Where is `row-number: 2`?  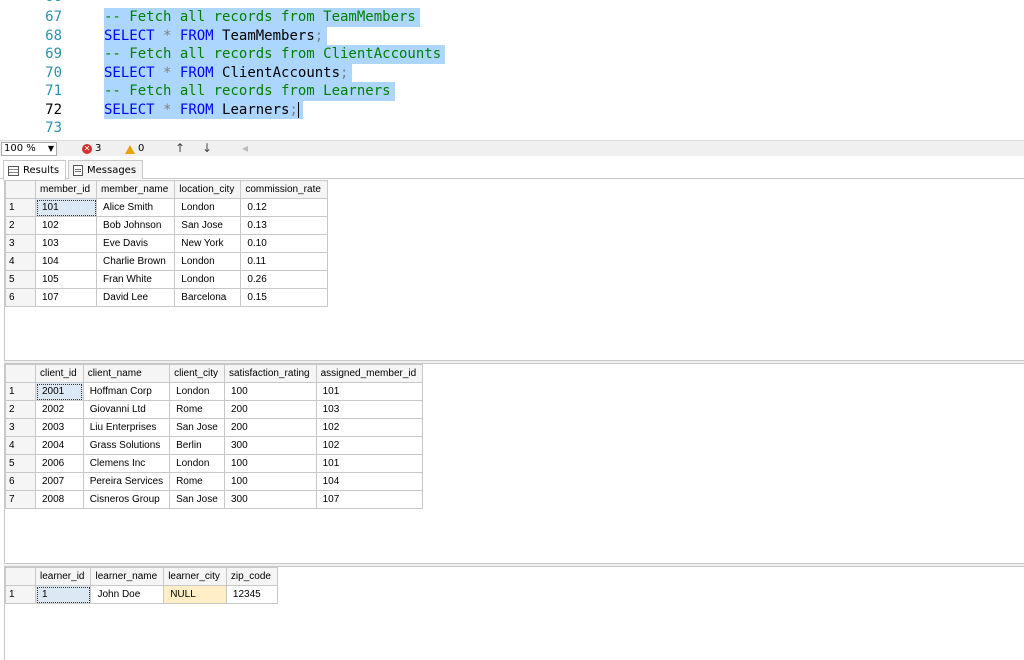 row-number: 2 is located at coordinates (20, 225).